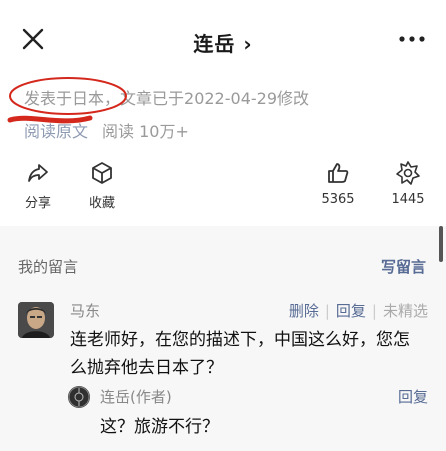 The image size is (446, 451). Describe the element at coordinates (85, 311) in the screenshot. I see `comment-author: 马东` at that location.